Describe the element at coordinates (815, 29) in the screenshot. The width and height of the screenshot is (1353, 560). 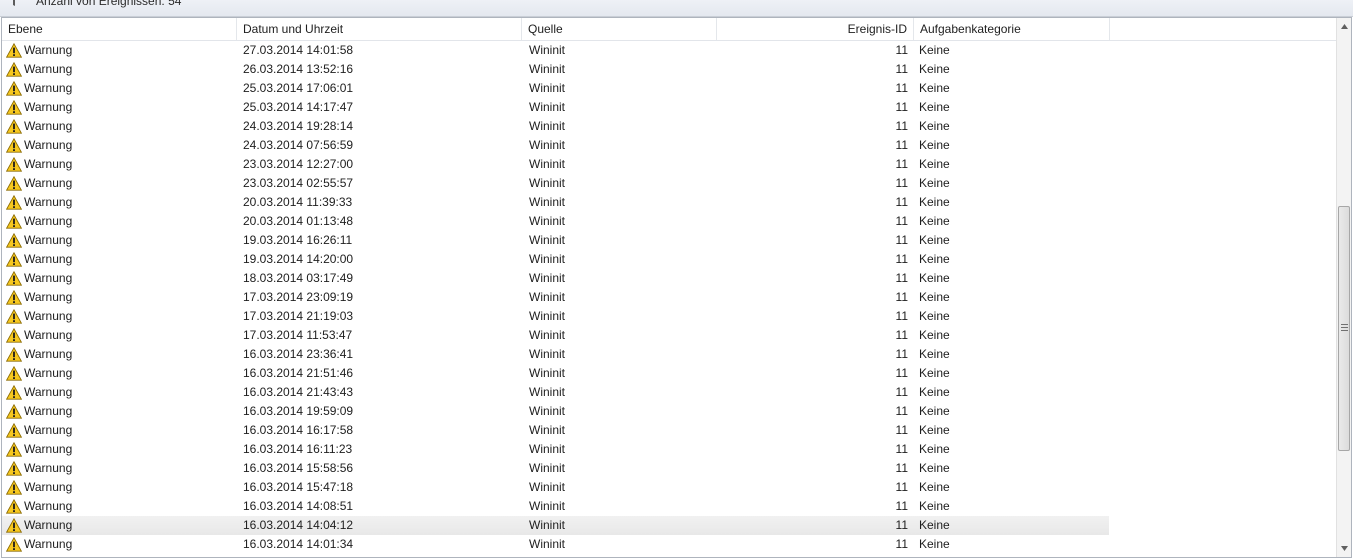
I see `column-header-event-id: Ereignis-ID` at that location.